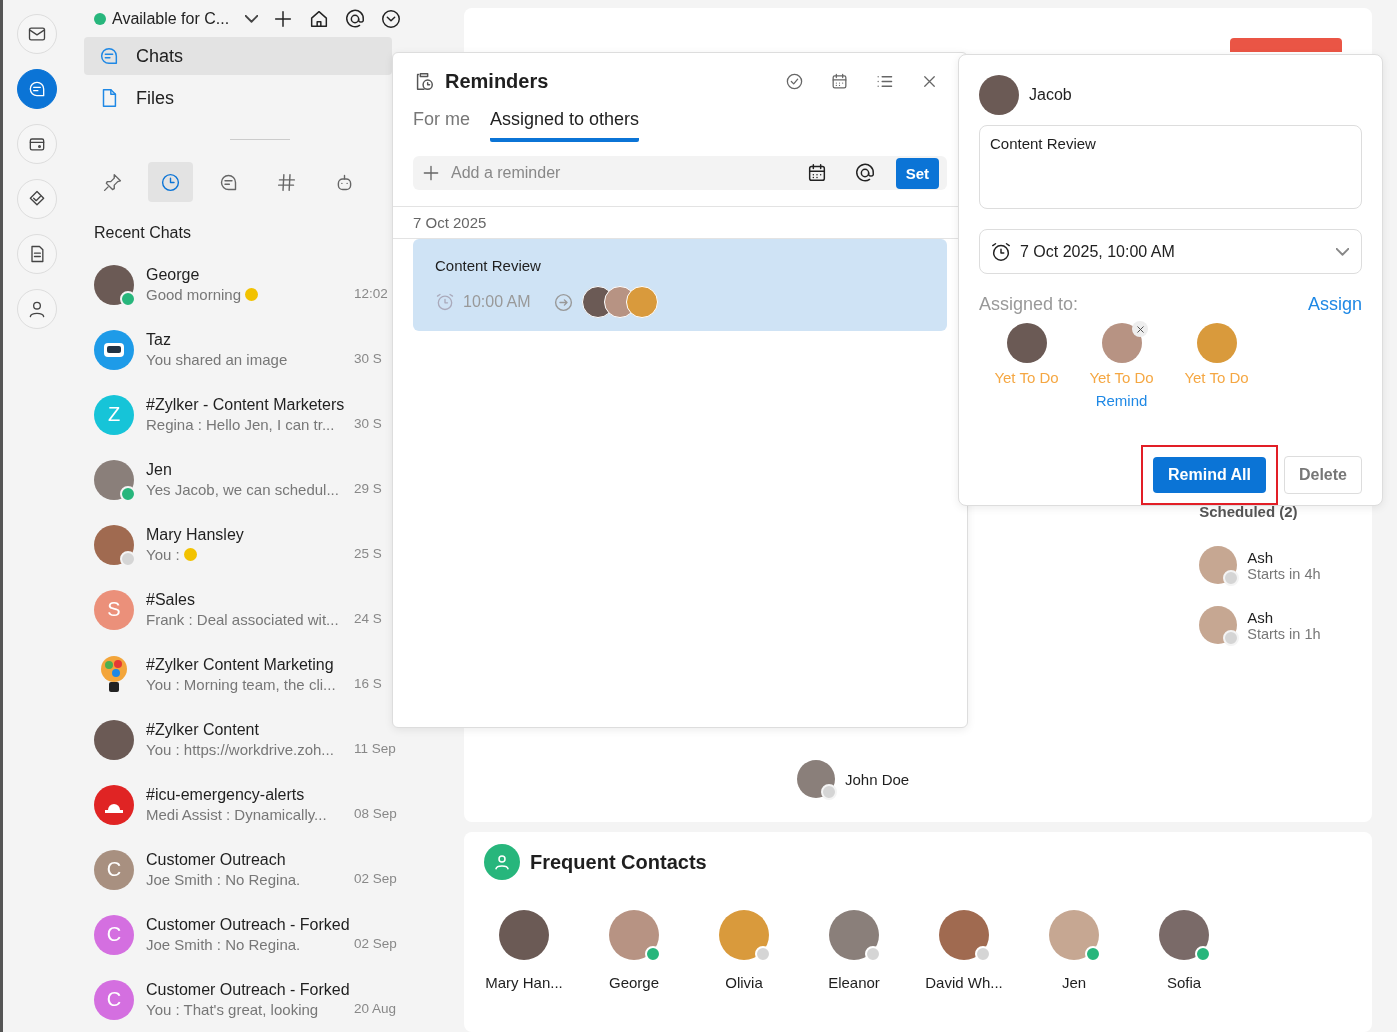 The width and height of the screenshot is (1397, 1032). I want to click on filter-tab, so click(170, 182).